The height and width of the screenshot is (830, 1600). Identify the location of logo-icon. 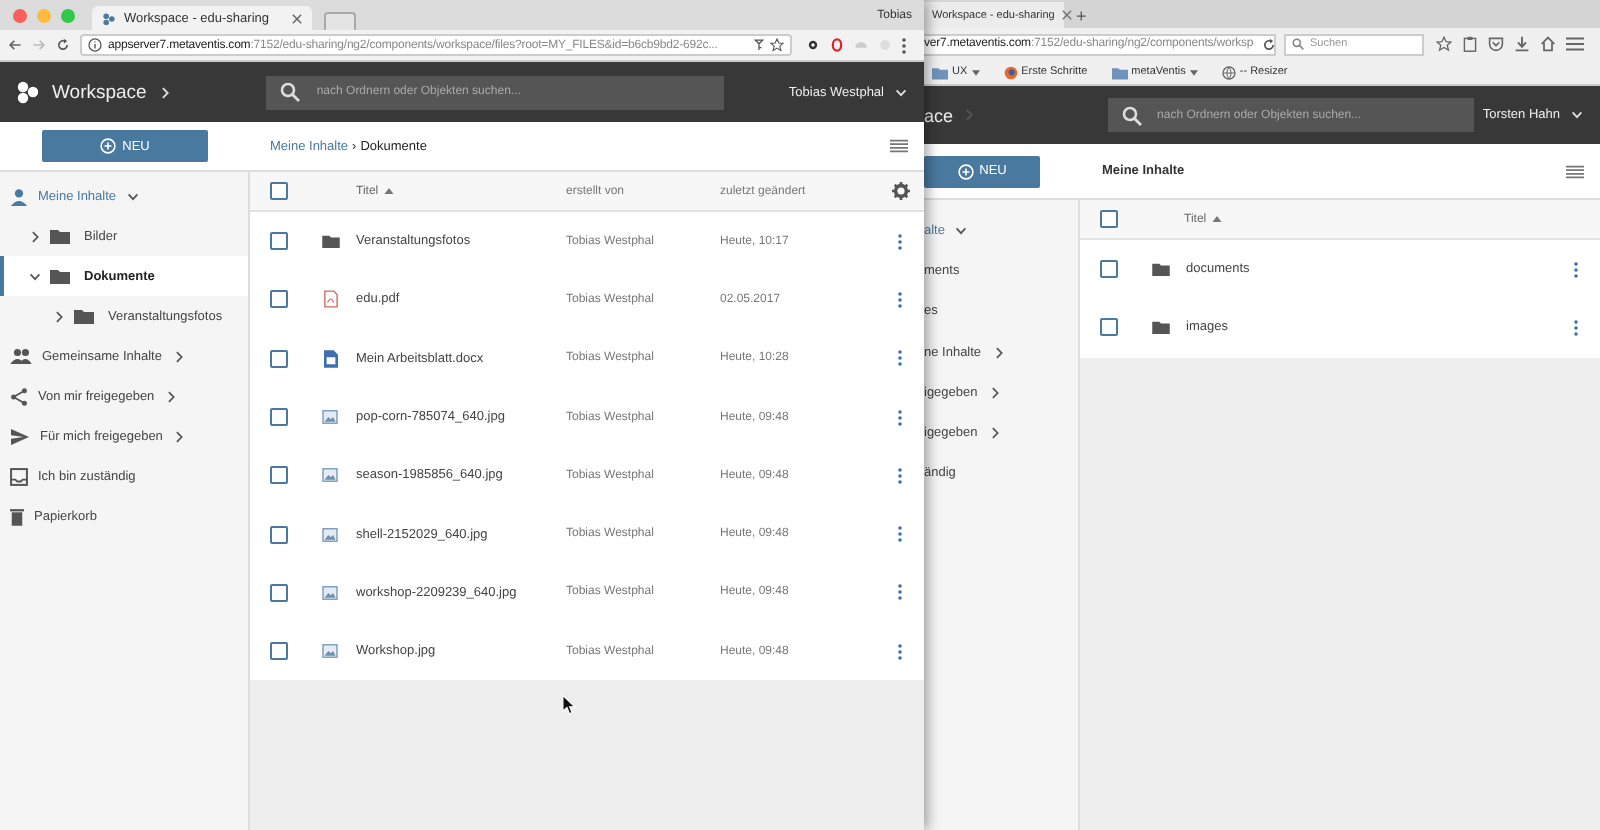
(28, 92).